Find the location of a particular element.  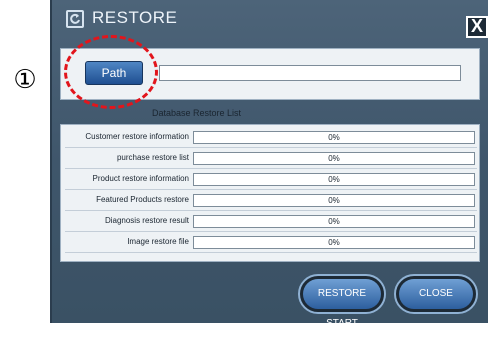

step-number-marker: ① is located at coordinates (25, 80).